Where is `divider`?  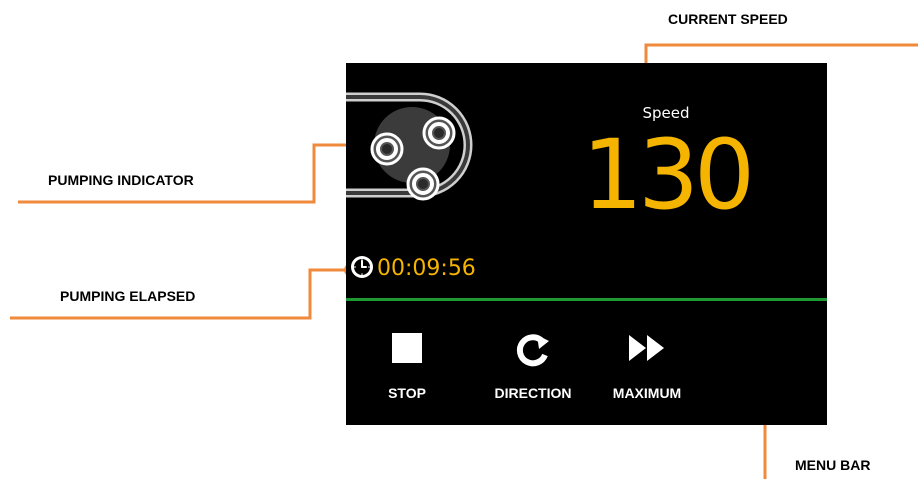
divider is located at coordinates (586, 299).